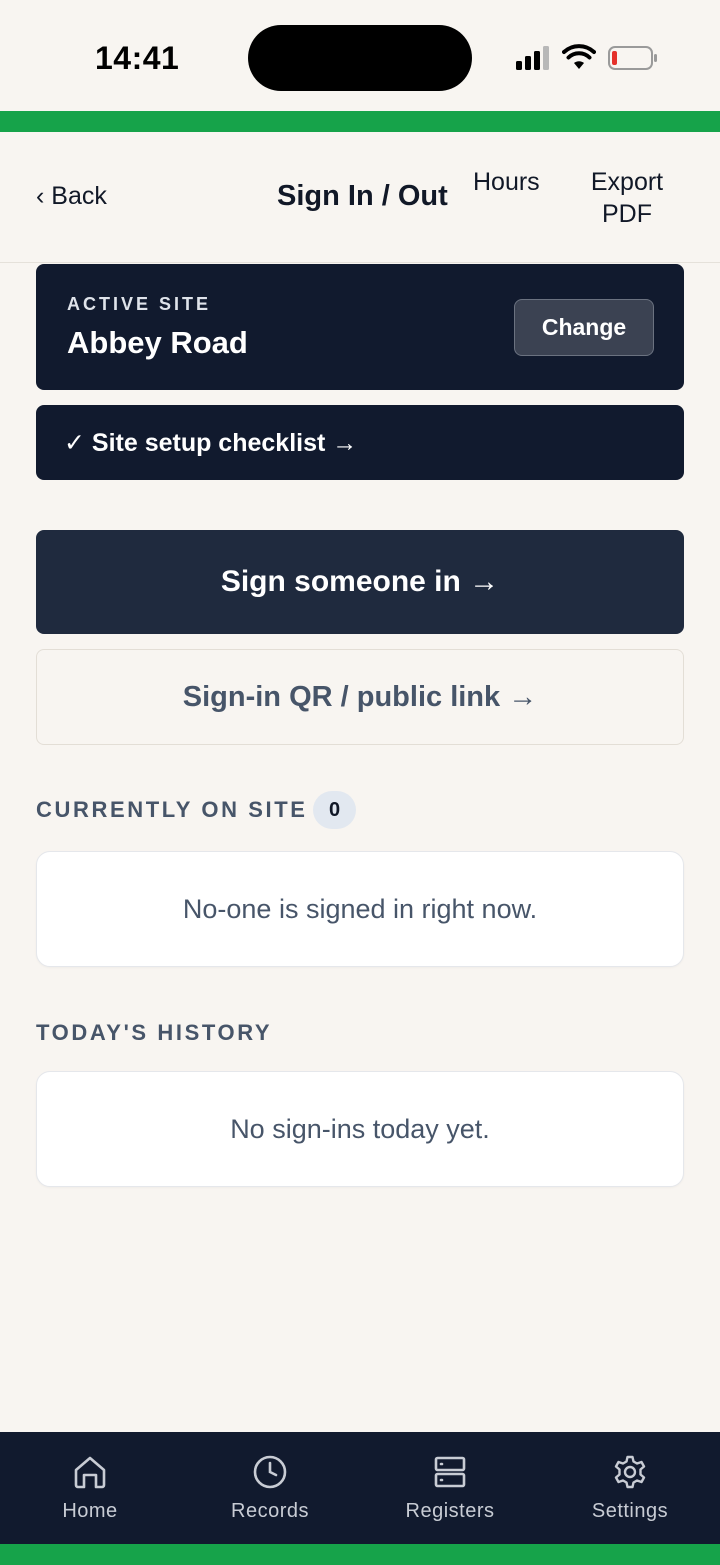 The height and width of the screenshot is (1565, 720). What do you see at coordinates (584, 327) in the screenshot?
I see `change-site-button: Change` at bounding box center [584, 327].